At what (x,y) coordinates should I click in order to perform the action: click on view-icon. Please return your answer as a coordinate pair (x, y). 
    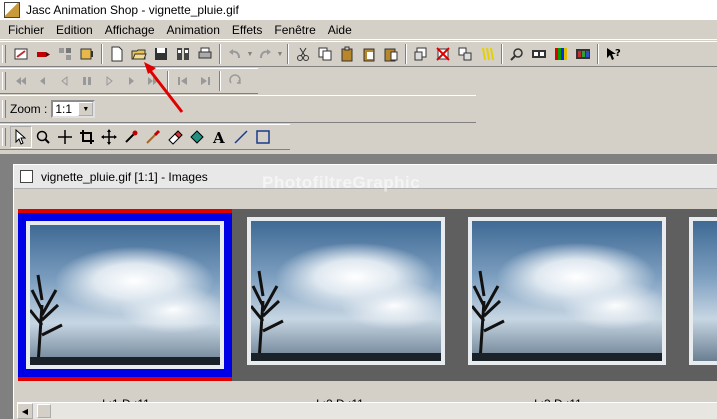
    Looking at the image, I should click on (517, 54).